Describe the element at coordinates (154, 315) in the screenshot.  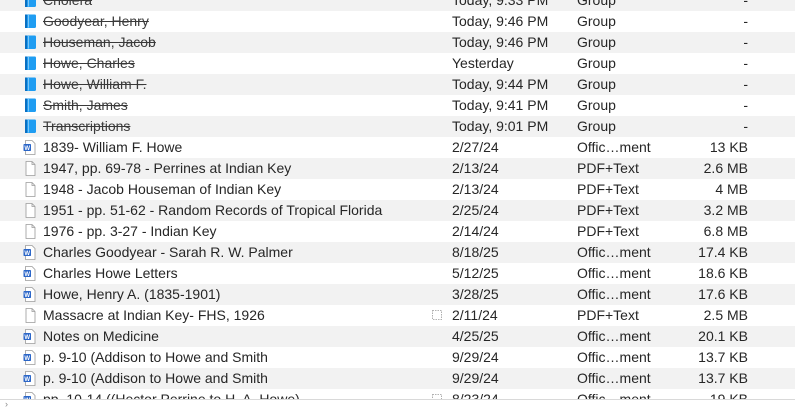
I see `file-name: Massacre at Indian Key- FHS, 1926` at that location.